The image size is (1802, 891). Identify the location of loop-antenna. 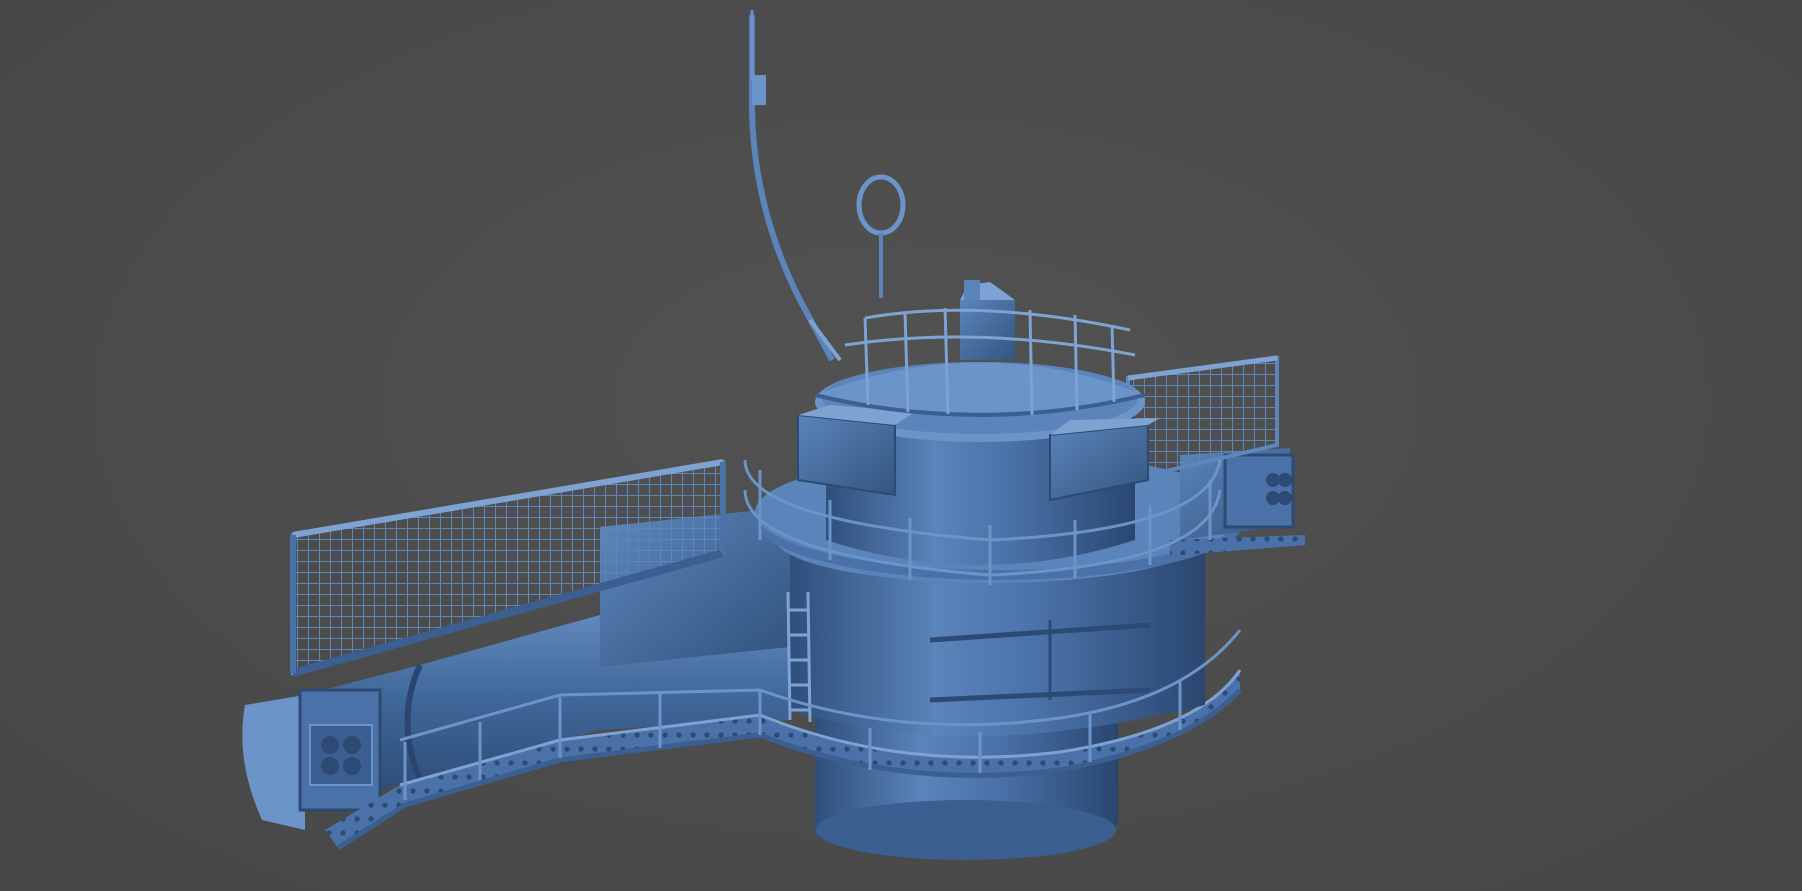
(881, 236).